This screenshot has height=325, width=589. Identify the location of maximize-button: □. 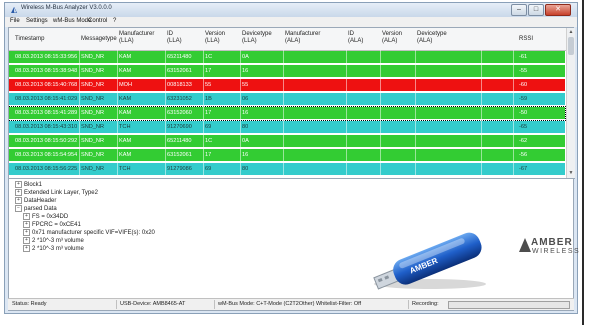
(536, 10).